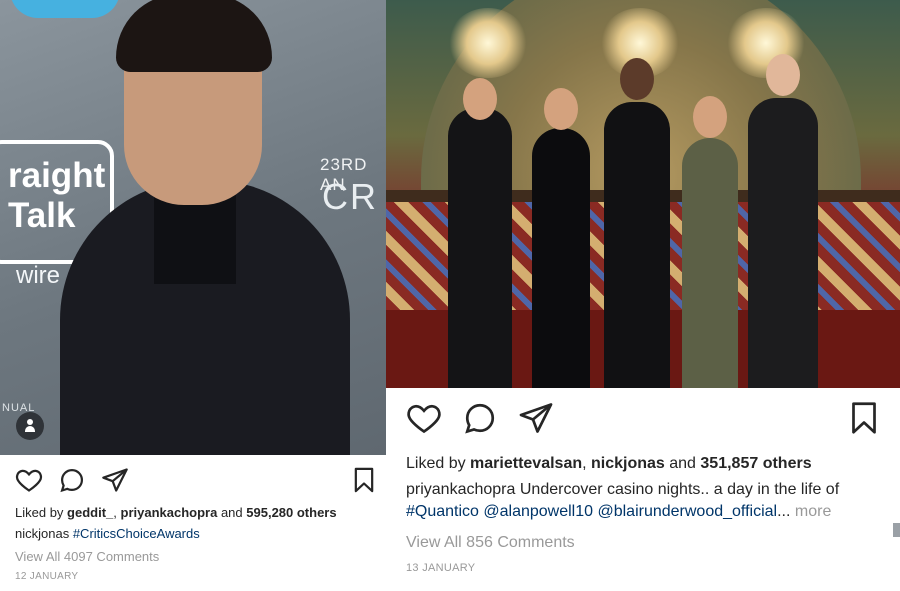  I want to click on user-tag-icon, so click(30, 426).